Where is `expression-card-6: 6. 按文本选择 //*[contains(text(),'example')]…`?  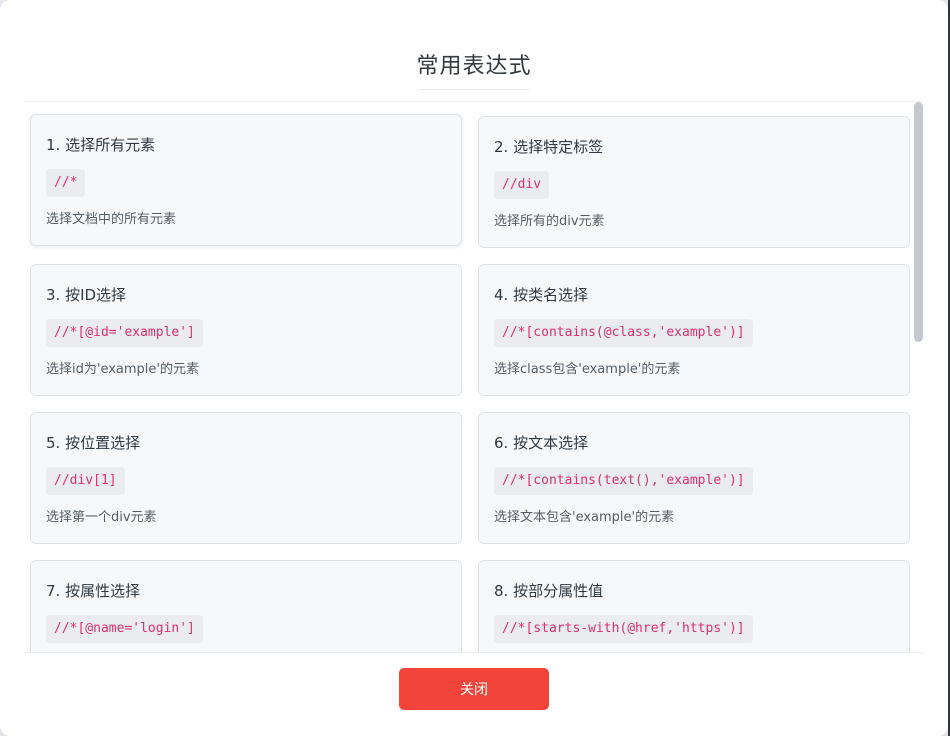 expression-card-6: 6. 按文本选择 //*[contains(text(),'example')]… is located at coordinates (694, 478).